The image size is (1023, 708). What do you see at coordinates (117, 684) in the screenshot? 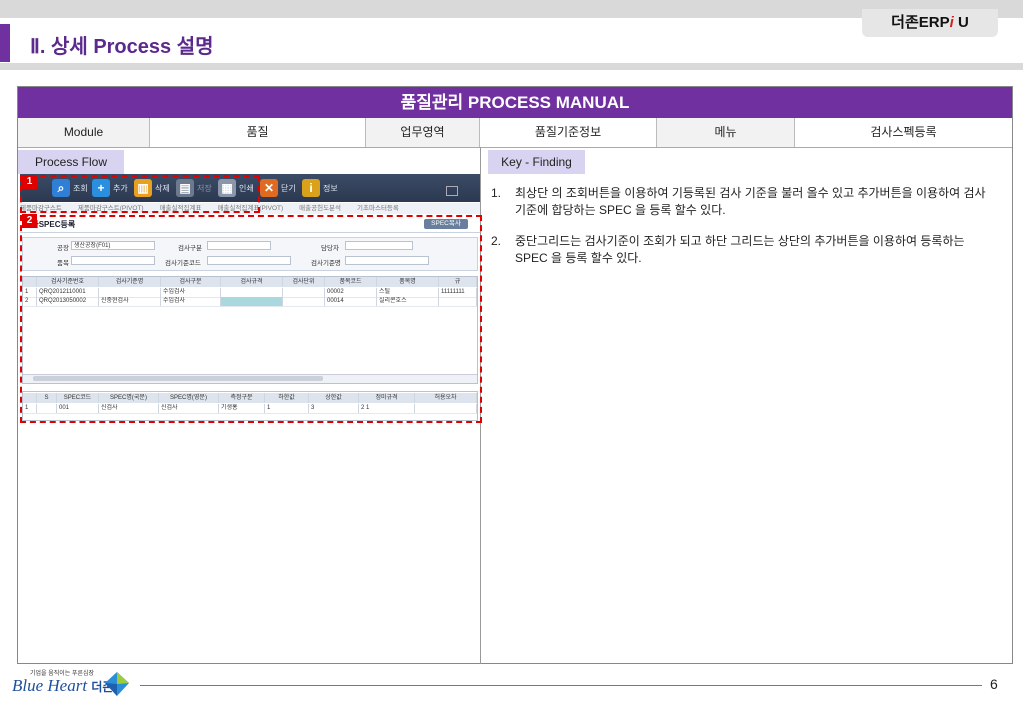
I see `heart-gem-icon` at bounding box center [117, 684].